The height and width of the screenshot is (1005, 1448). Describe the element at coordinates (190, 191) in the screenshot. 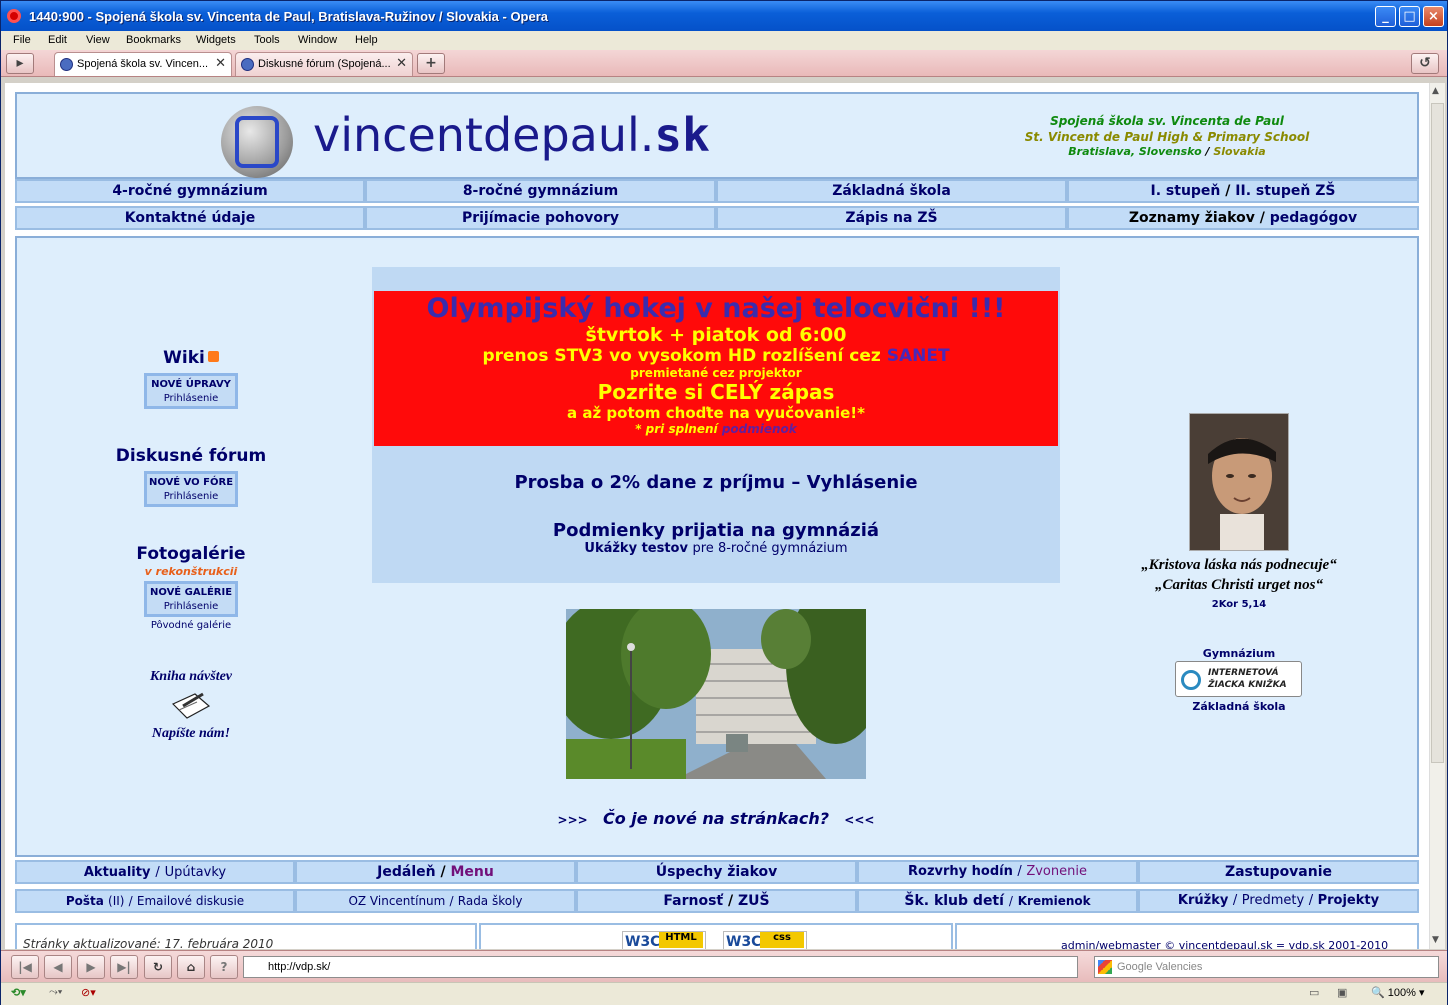

I see `nav-4-rocne-gymnazium: 4-ročné gymnázium` at that location.